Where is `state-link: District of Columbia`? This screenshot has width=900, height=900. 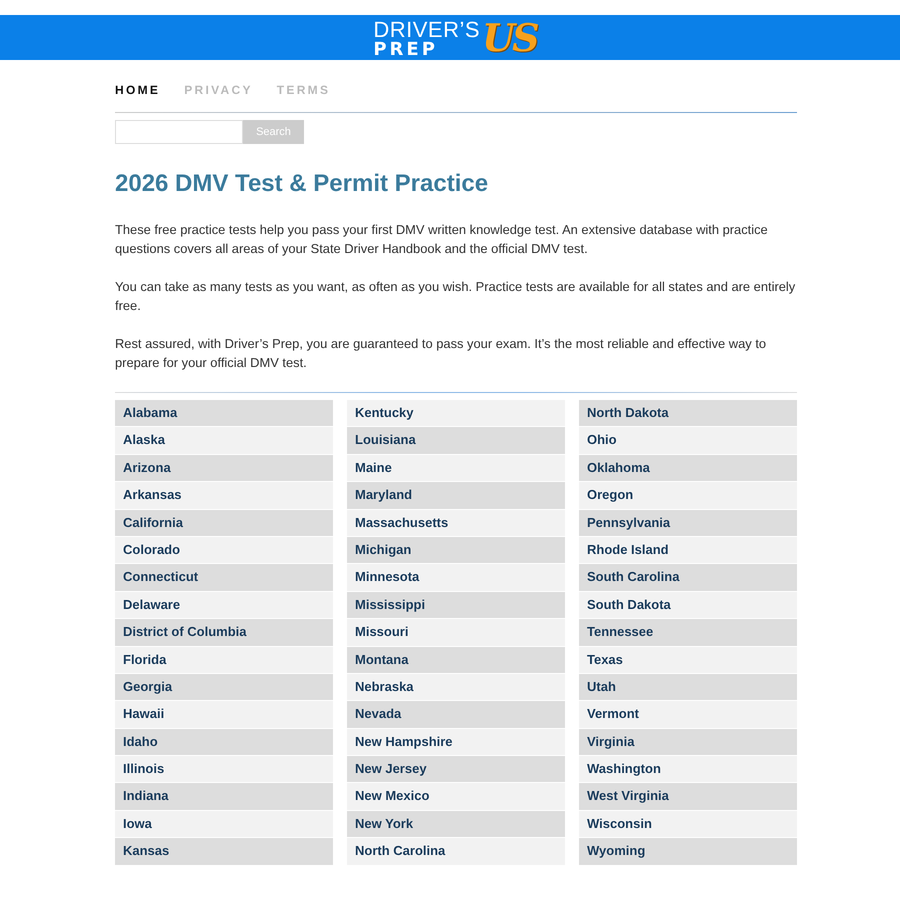 state-link: District of Columbia is located at coordinates (224, 632).